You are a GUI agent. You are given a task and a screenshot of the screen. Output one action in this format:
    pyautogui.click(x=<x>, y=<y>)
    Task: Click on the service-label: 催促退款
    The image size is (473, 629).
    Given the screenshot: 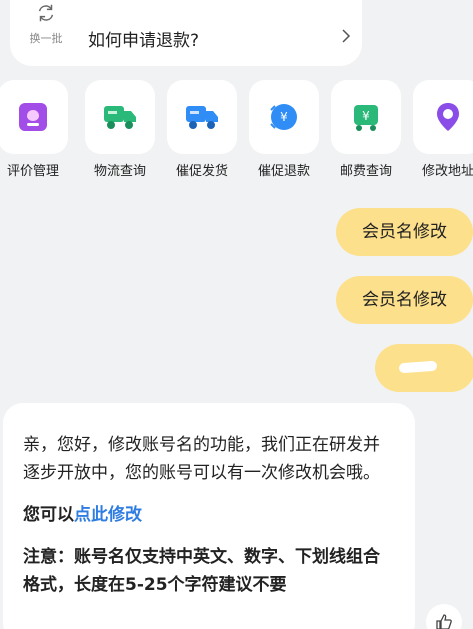 What is the action you would take?
    pyautogui.click(x=283, y=171)
    